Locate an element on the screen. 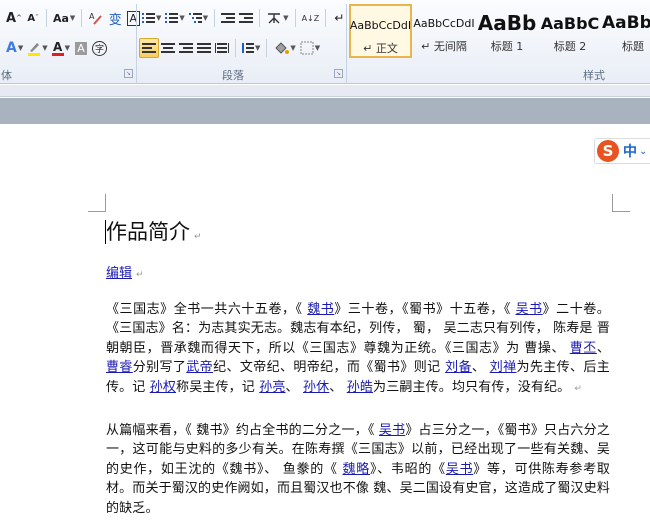 This screenshot has width=650, height=520. char-border-icon: A is located at coordinates (133, 18).